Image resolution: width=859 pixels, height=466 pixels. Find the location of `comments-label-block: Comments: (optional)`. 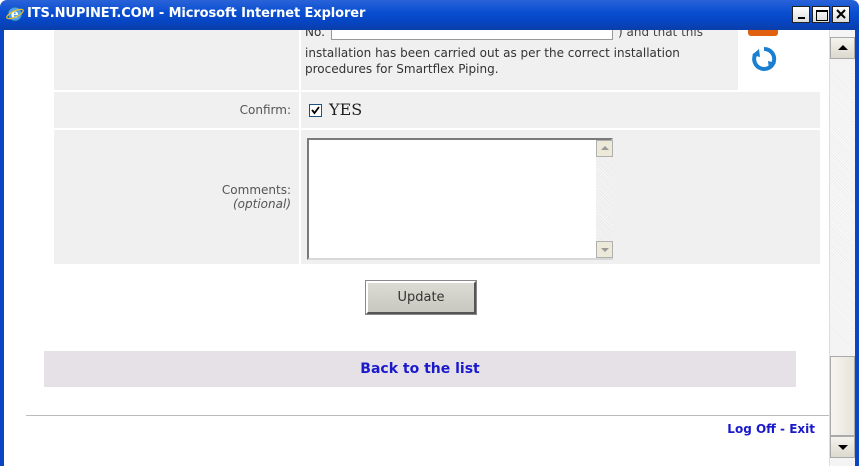

comments-label-block: Comments: (optional) is located at coordinates (256, 197).